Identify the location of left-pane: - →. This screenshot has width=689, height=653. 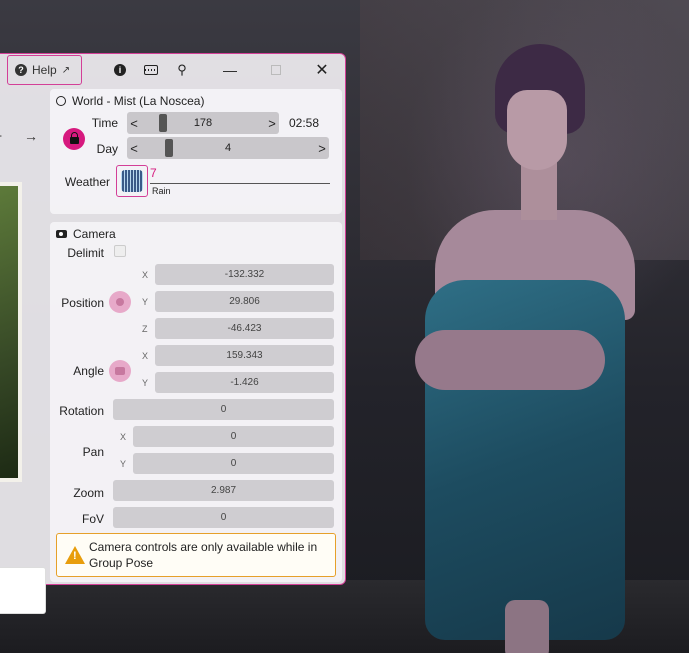
(24, 350).